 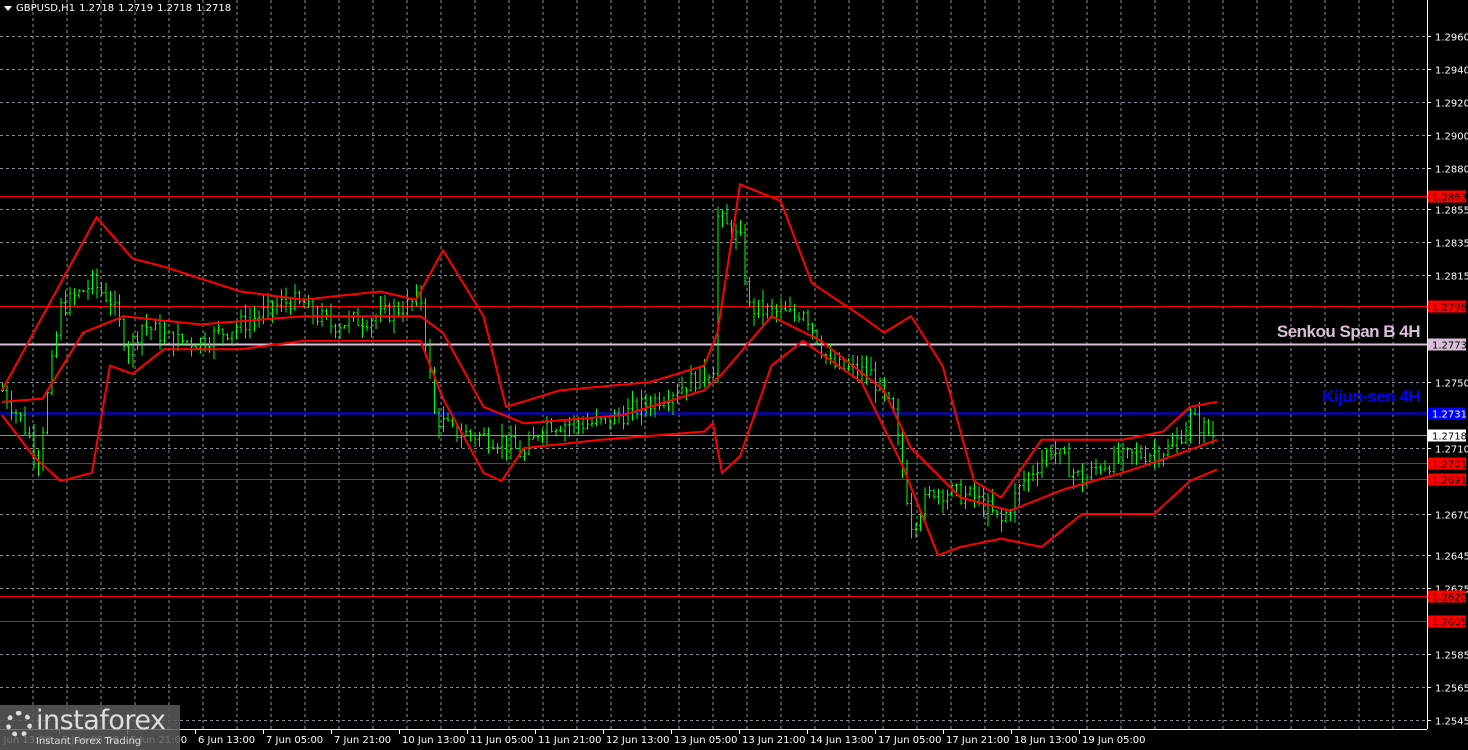 What do you see at coordinates (1449, 198) in the screenshot?
I see `level-price-label: 1.2863` at bounding box center [1449, 198].